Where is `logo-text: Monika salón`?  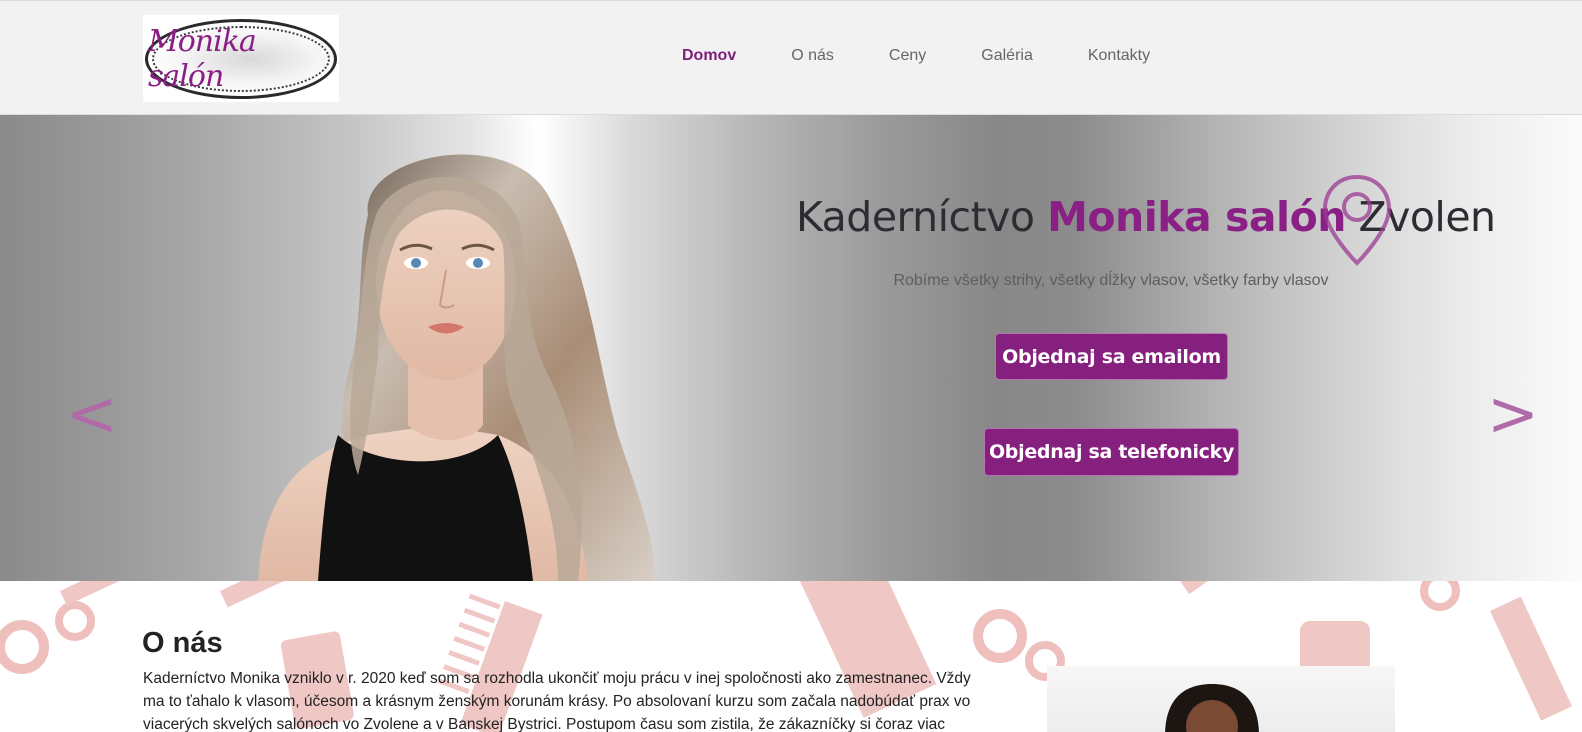
logo-text: Monika salón is located at coordinates (202, 58).